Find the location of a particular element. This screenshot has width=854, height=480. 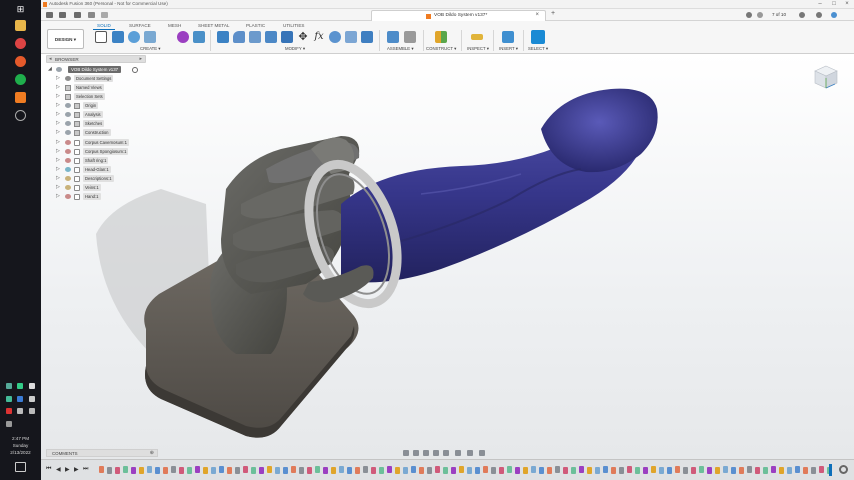

tab-surface: SURFACE is located at coordinates (140, 25).